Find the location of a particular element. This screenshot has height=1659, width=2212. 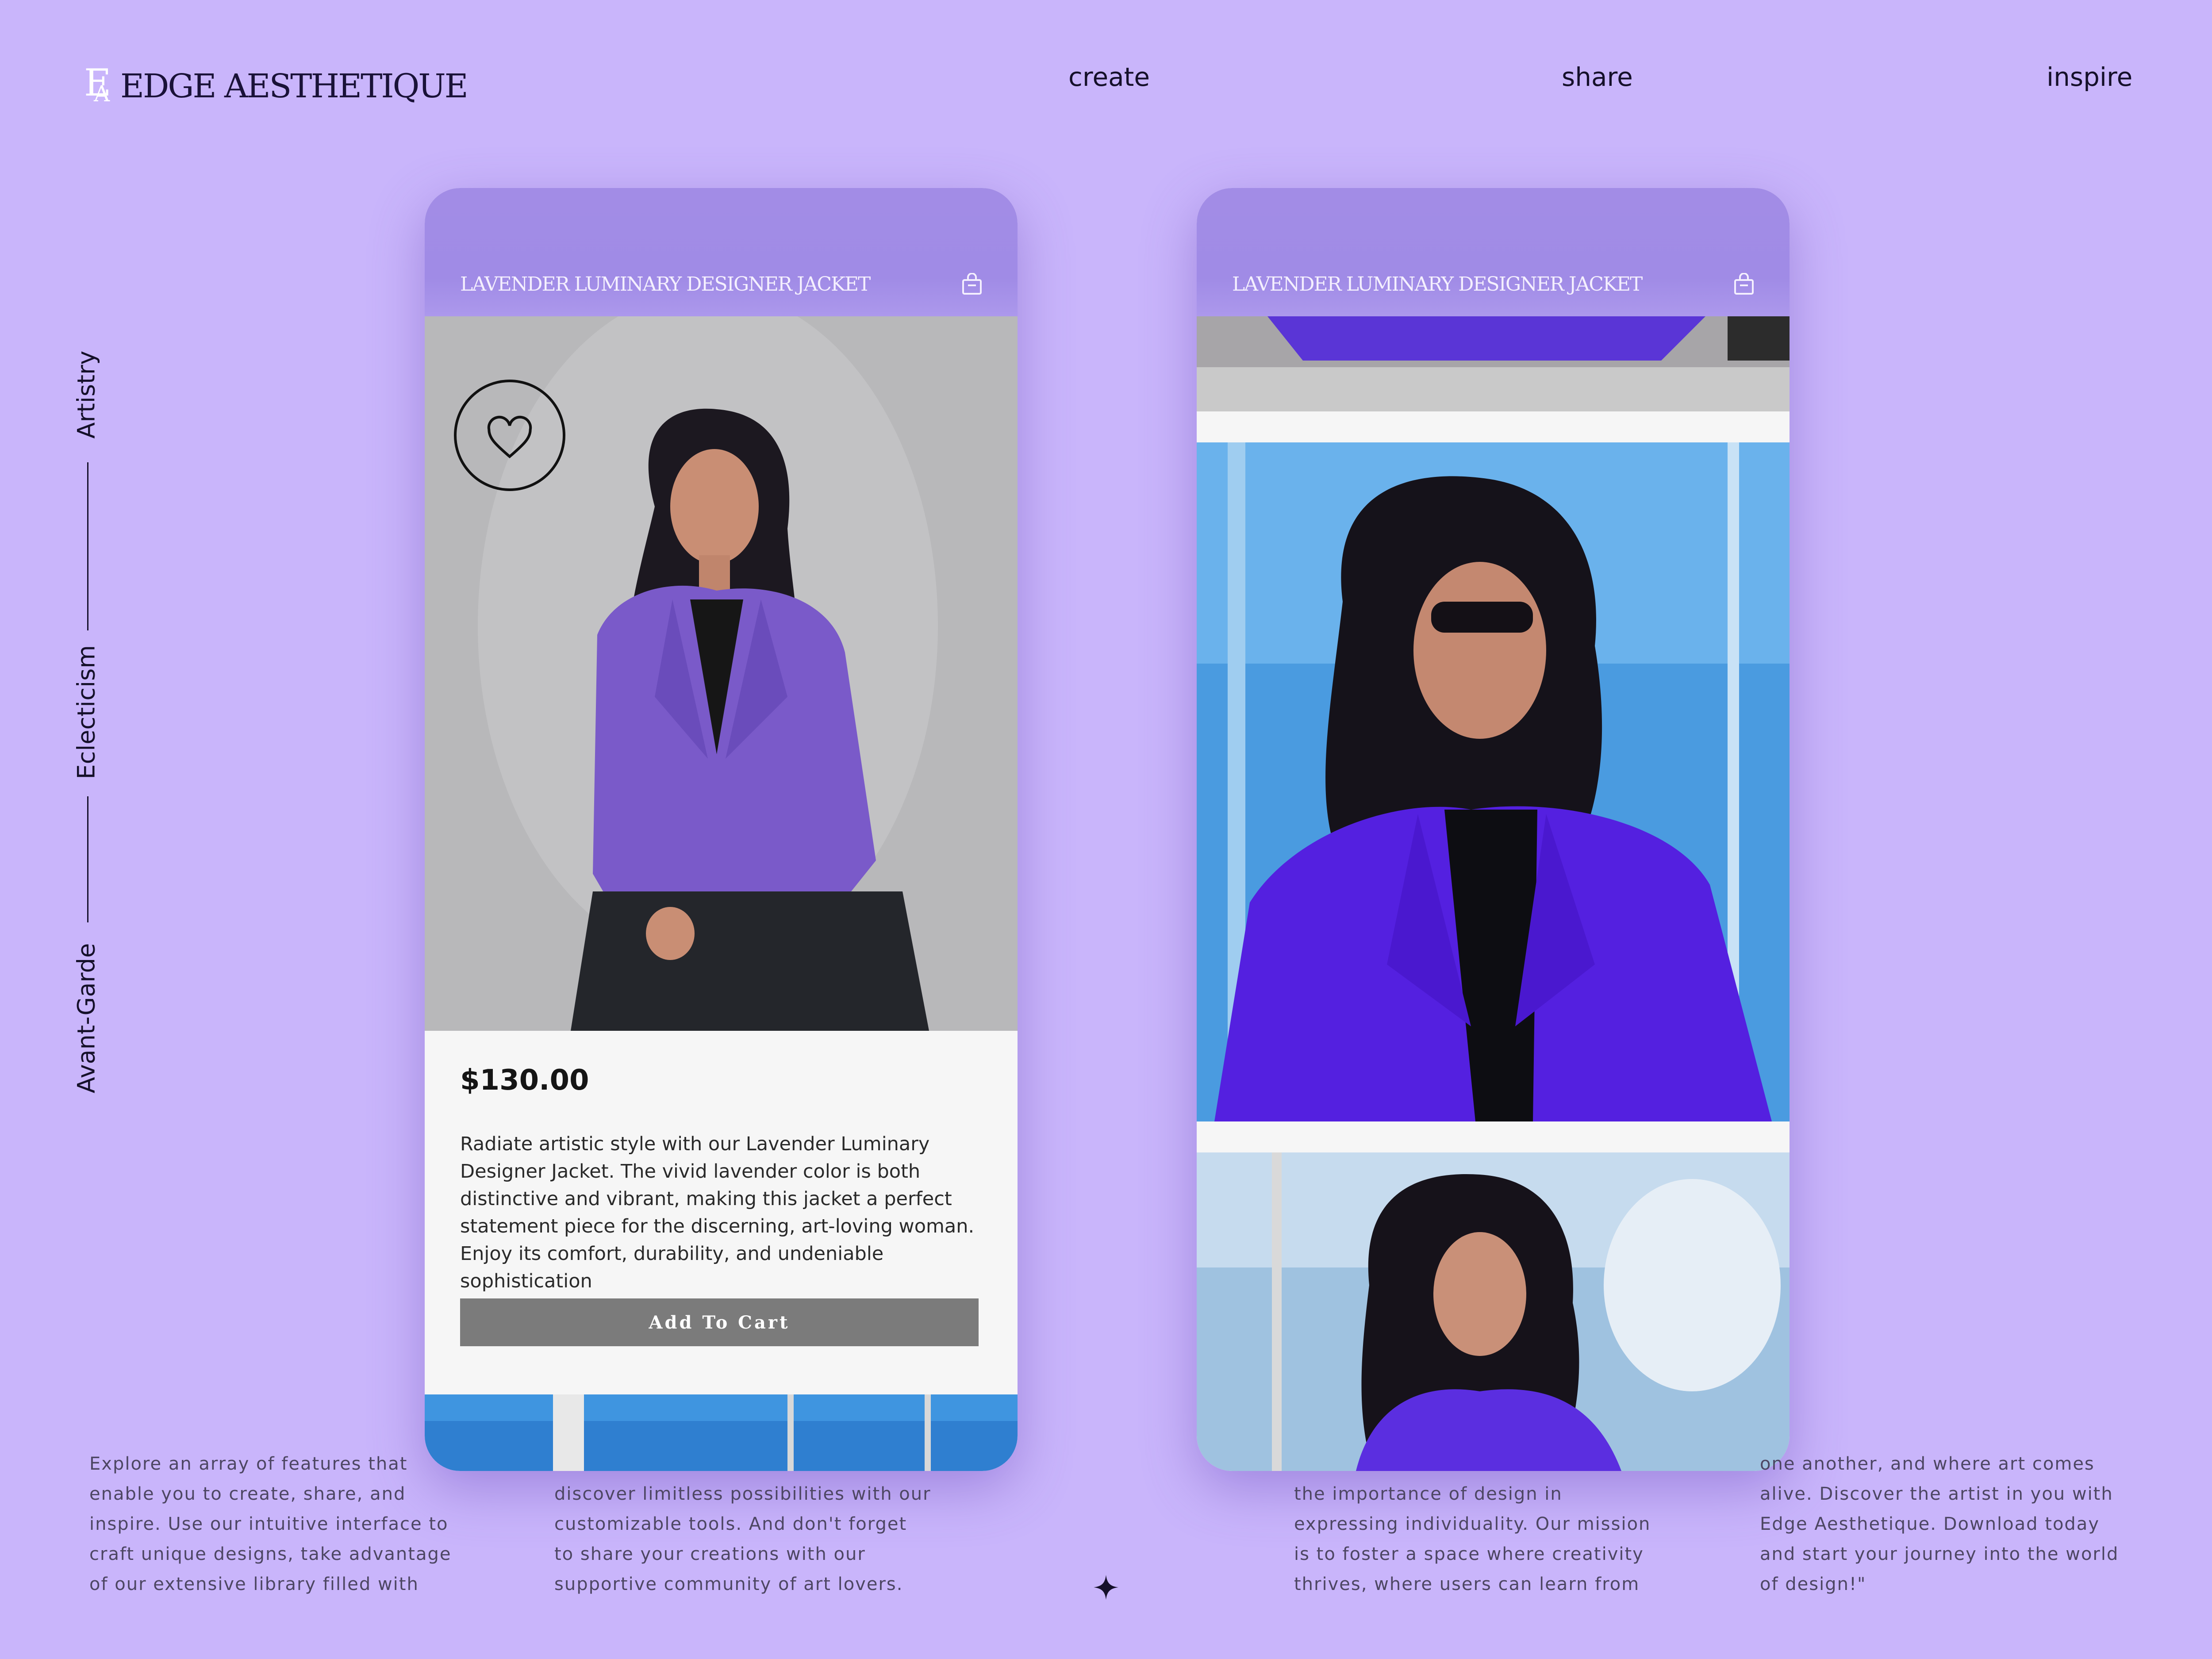

footer-text-line: enable you to create, share, and is located at coordinates (248, 1494).